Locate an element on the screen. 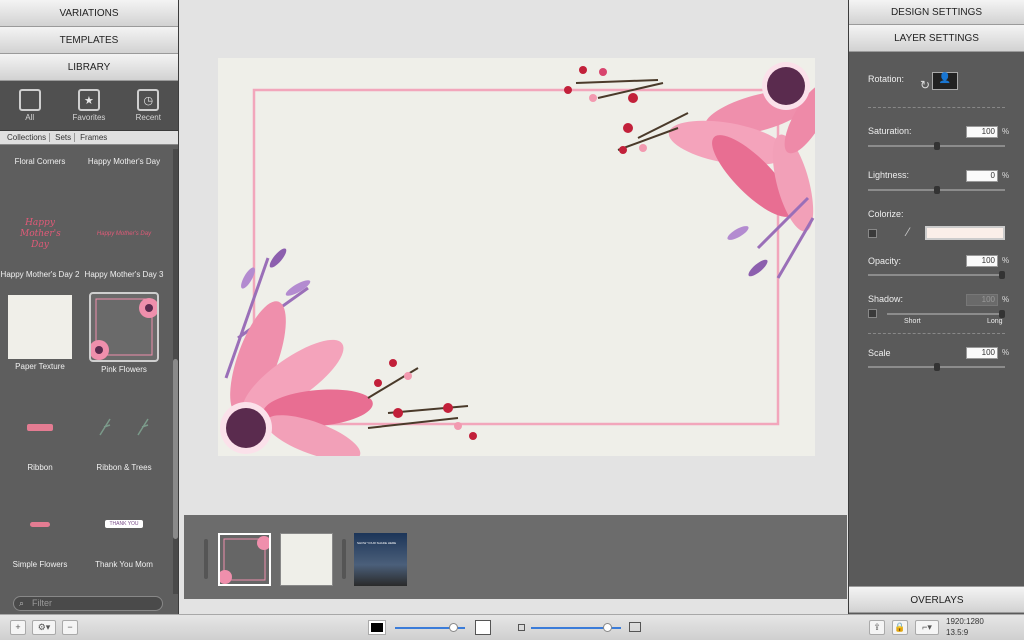 The height and width of the screenshot is (640, 1024). filter-favorites-label: Favorites is located at coordinates (89, 117).